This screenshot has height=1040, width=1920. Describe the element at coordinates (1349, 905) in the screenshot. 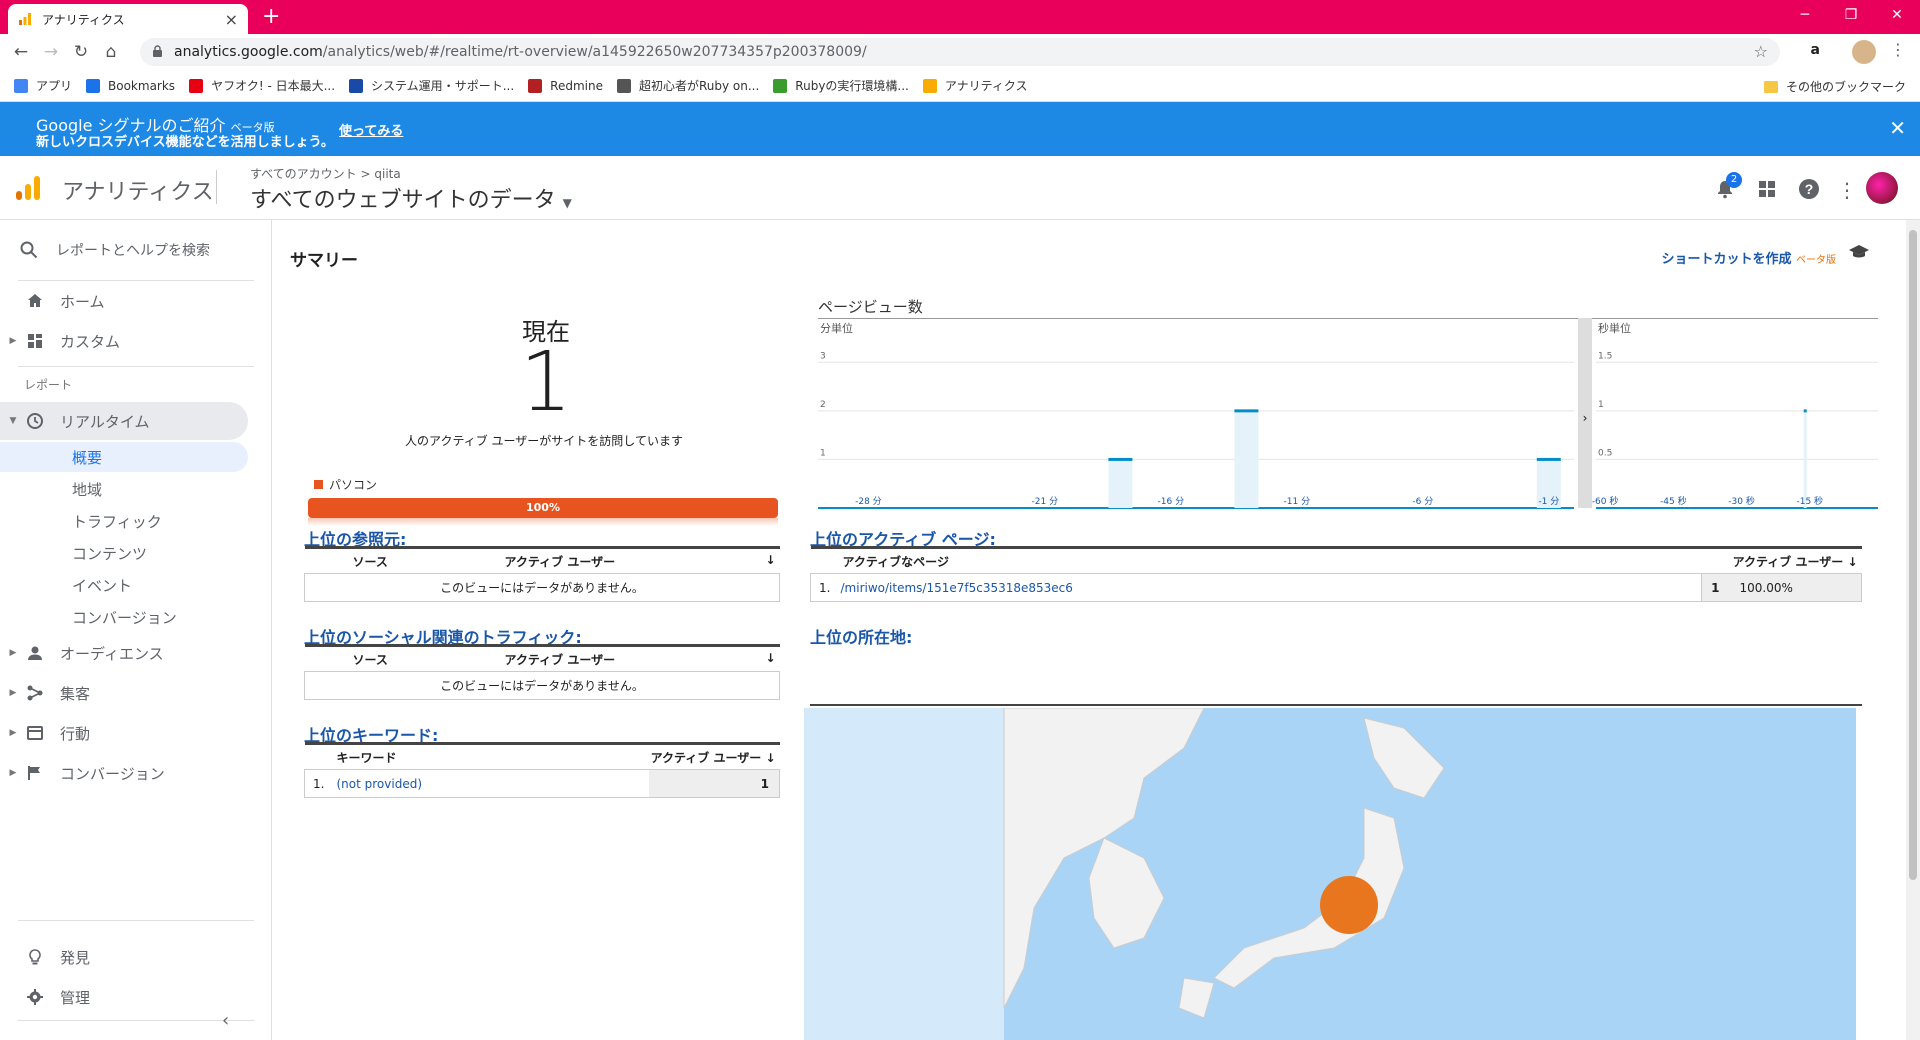

I see `location-marker` at that location.